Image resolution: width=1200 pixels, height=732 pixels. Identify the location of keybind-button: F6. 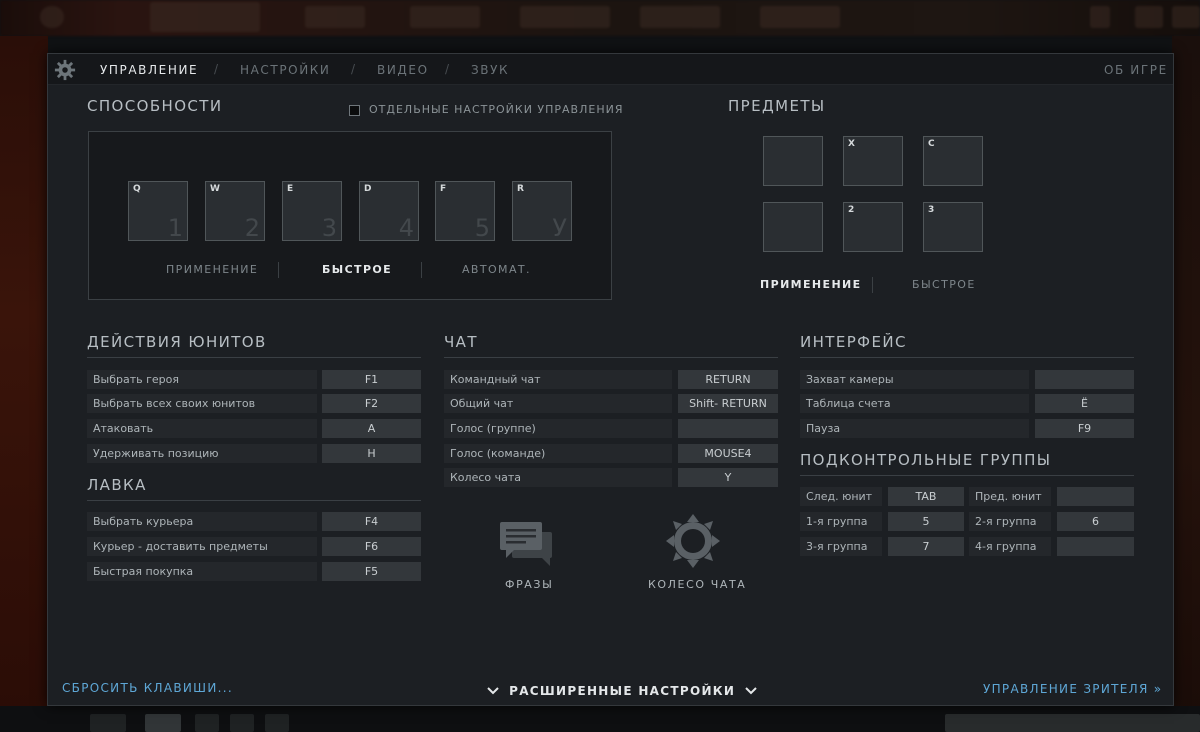
(371, 546).